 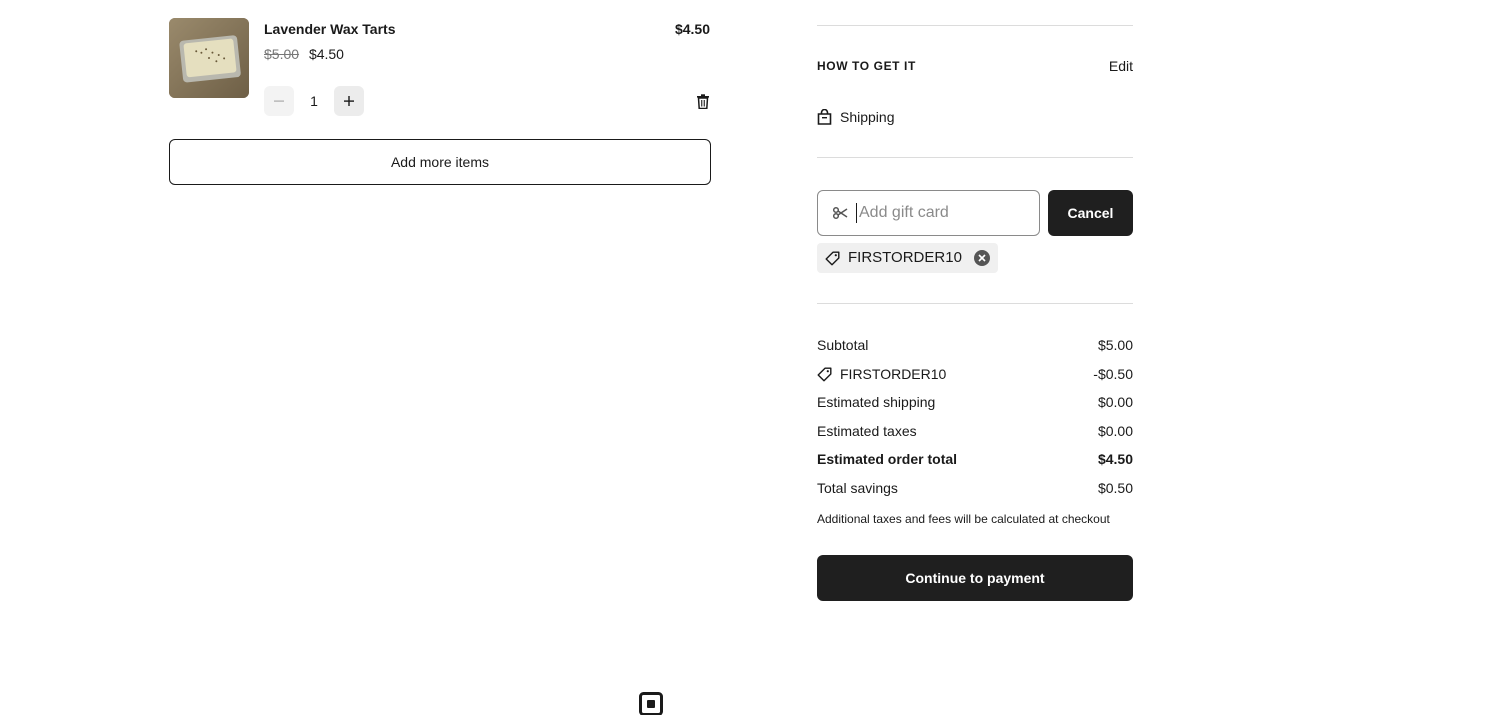 I want to click on product-price: $5.00 $4.50, so click(x=304, y=54).